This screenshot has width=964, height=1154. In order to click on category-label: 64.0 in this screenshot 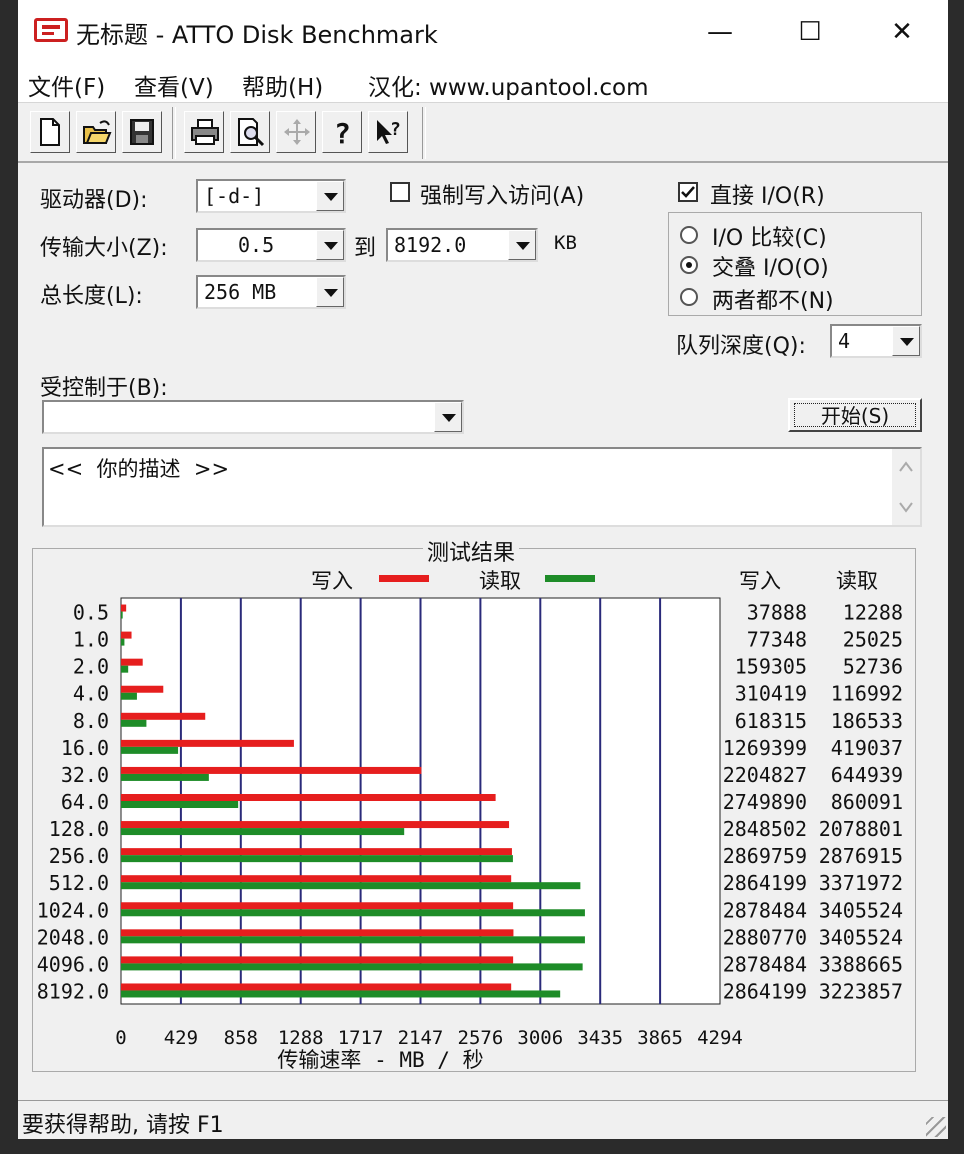, I will do `click(85, 802)`.